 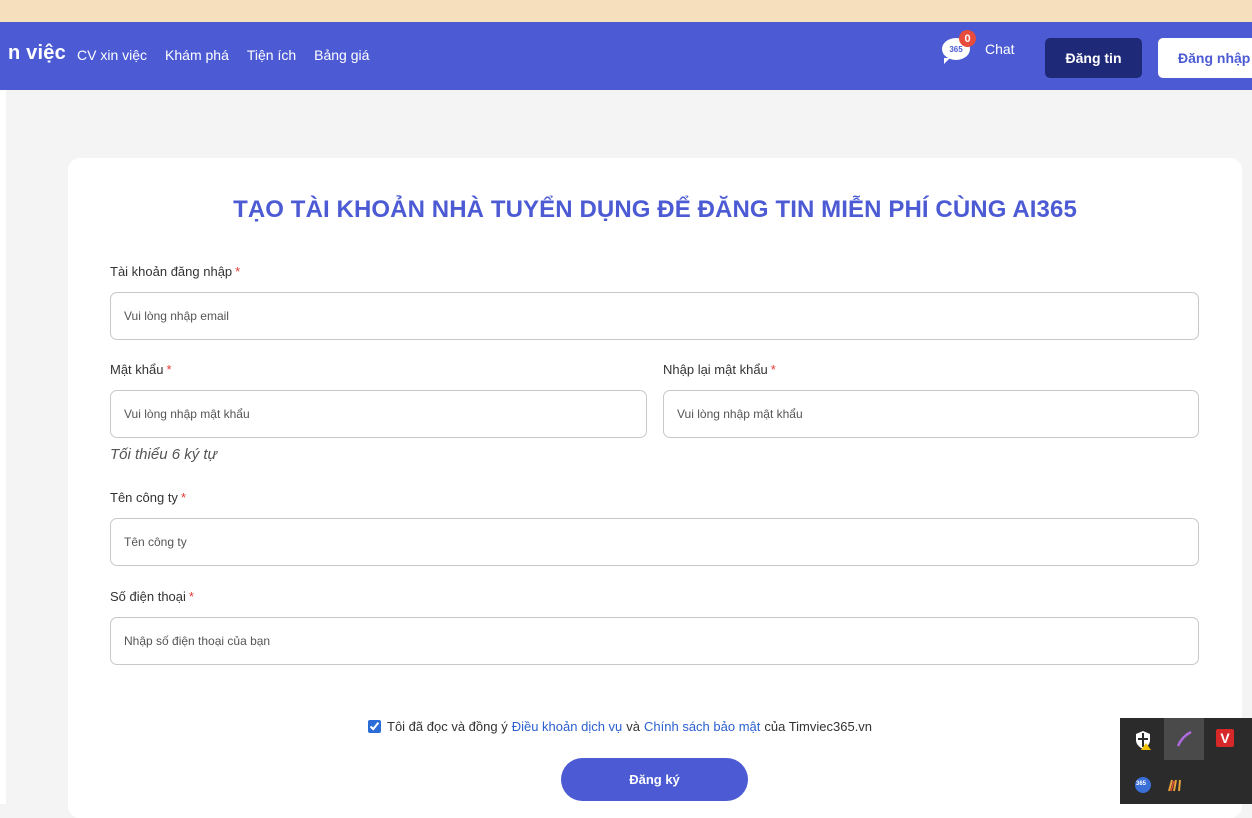 I want to click on agree-and-text: và, so click(x=633, y=726).